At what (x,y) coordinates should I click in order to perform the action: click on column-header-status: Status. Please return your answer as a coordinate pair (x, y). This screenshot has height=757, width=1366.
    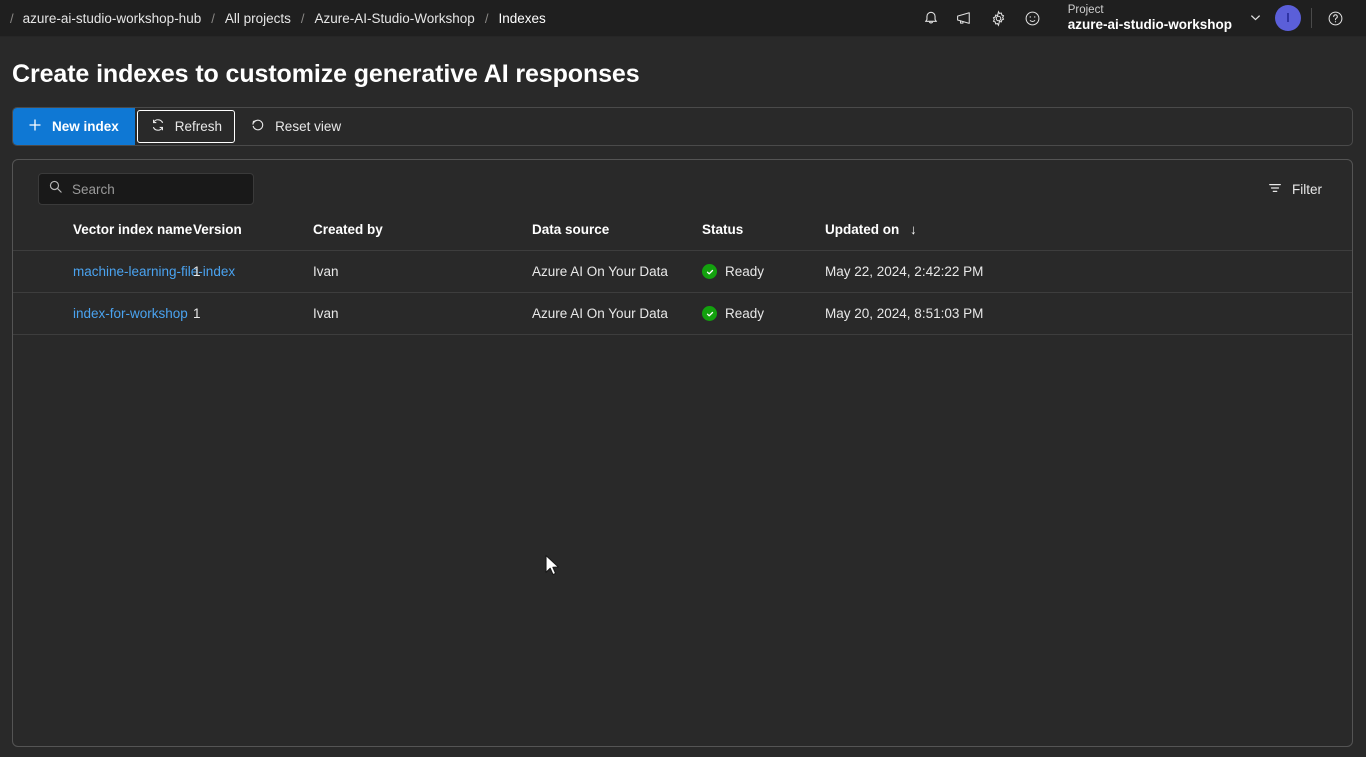
    Looking at the image, I should click on (763, 234).